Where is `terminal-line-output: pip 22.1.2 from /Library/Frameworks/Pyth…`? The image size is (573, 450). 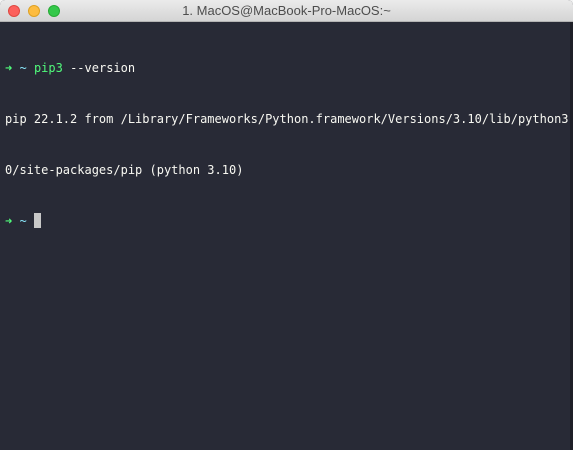 terminal-line-output: pip 22.1.2 from /Library/Frameworks/Pyth… is located at coordinates (289, 119).